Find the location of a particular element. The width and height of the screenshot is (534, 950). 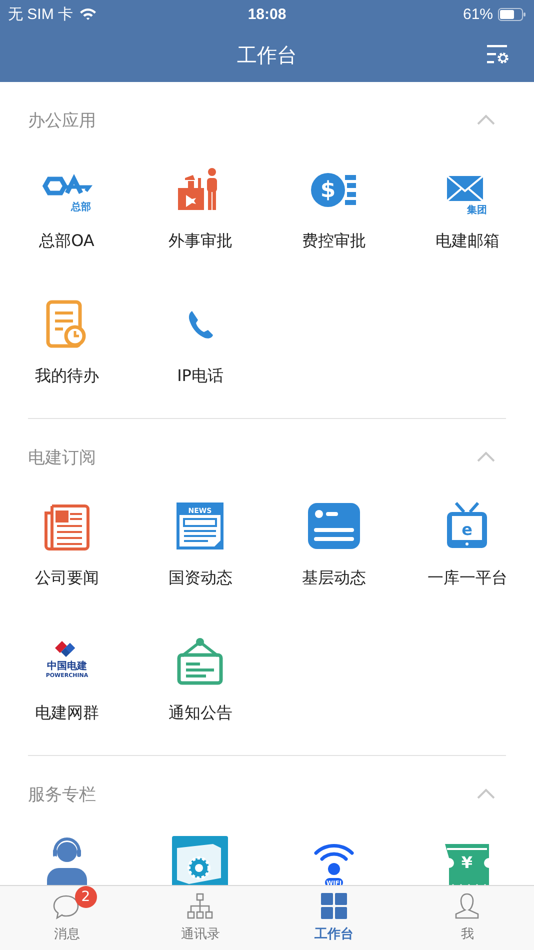

icon-text: 中国电建 is located at coordinates (66, 666).